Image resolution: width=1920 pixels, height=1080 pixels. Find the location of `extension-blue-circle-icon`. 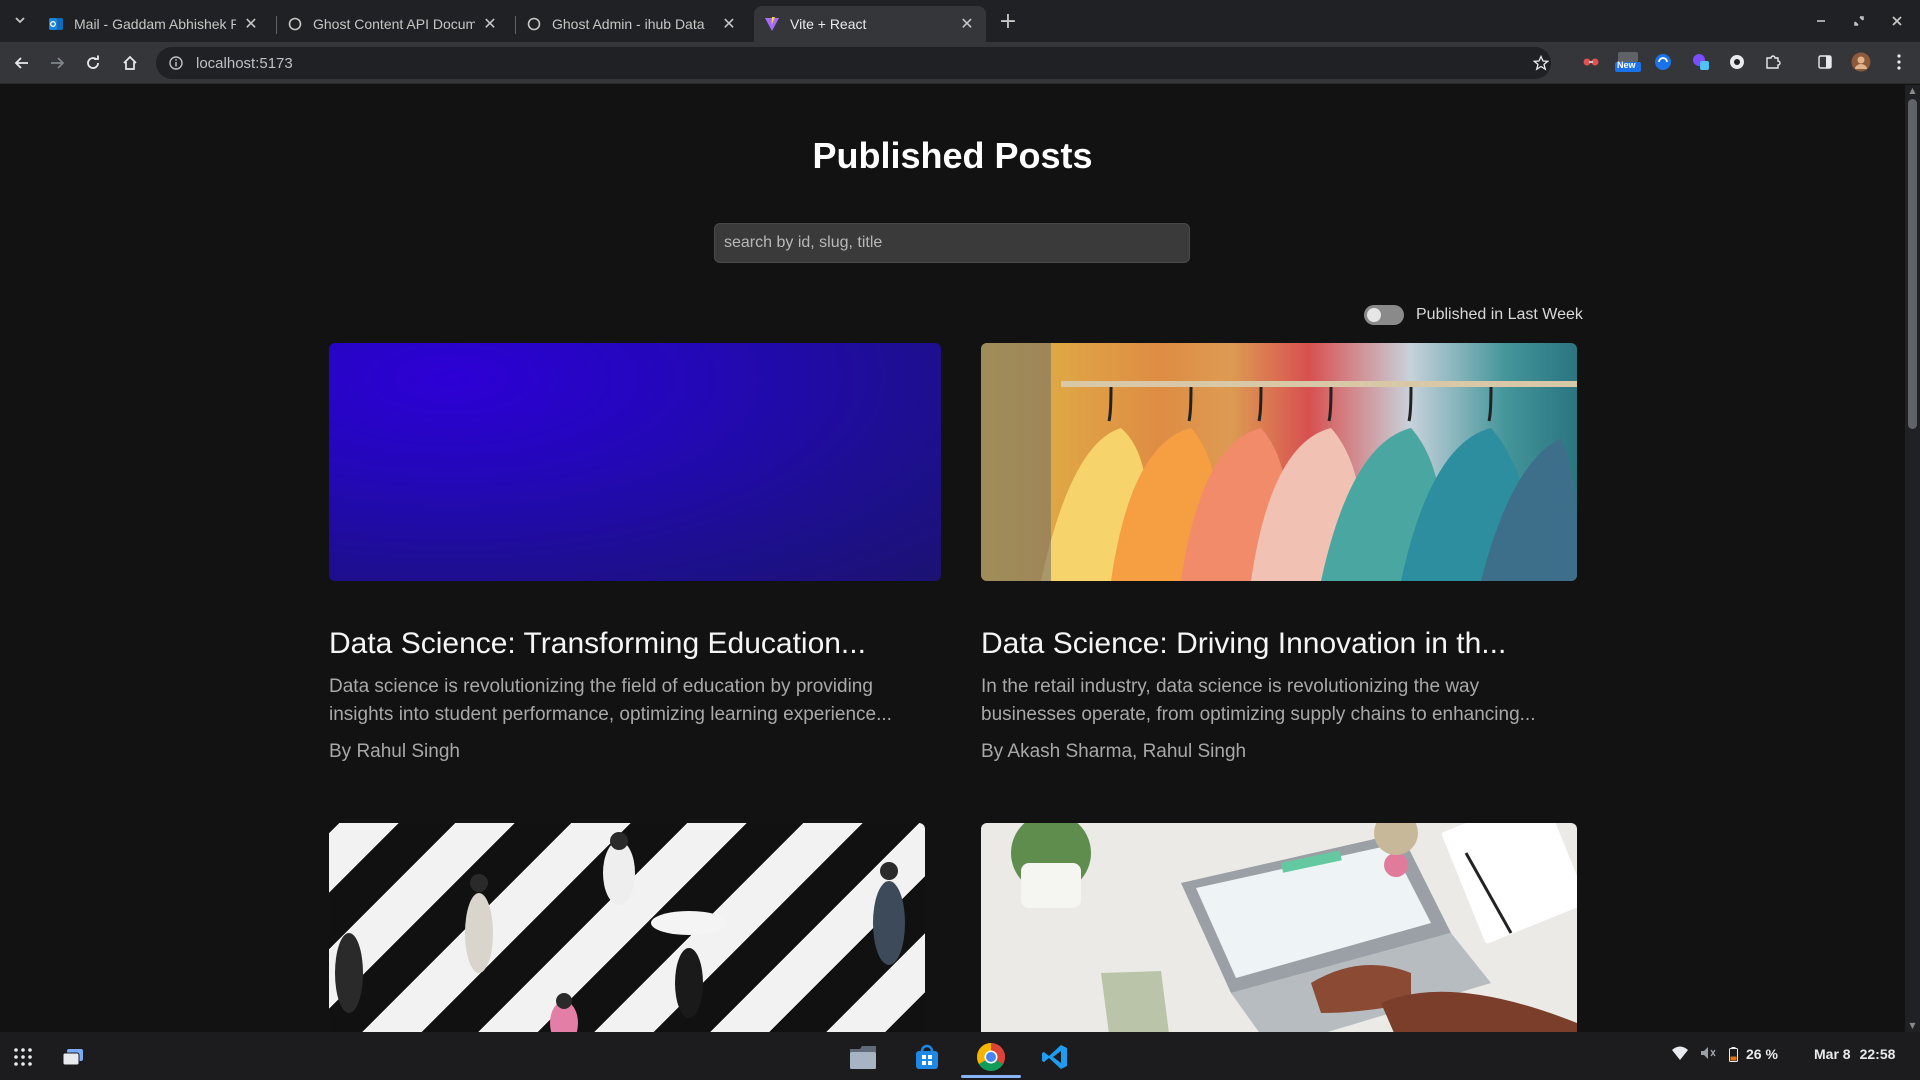

extension-blue-circle-icon is located at coordinates (1663, 62).